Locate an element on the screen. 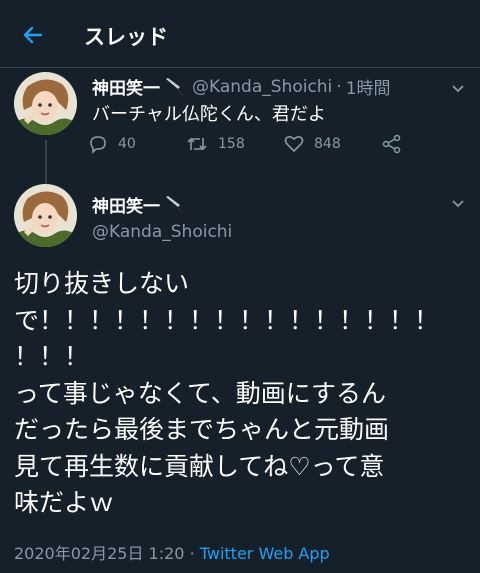 The width and height of the screenshot is (480, 573). source-app-link: Twitter Web App is located at coordinates (265, 553).